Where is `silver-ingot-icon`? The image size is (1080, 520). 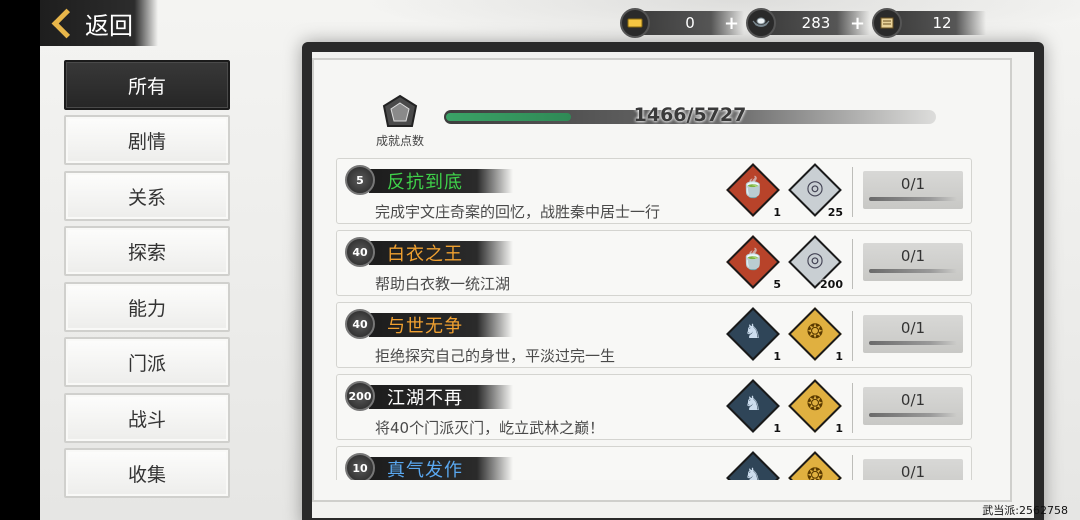 silver-ingot-icon is located at coordinates (761, 23).